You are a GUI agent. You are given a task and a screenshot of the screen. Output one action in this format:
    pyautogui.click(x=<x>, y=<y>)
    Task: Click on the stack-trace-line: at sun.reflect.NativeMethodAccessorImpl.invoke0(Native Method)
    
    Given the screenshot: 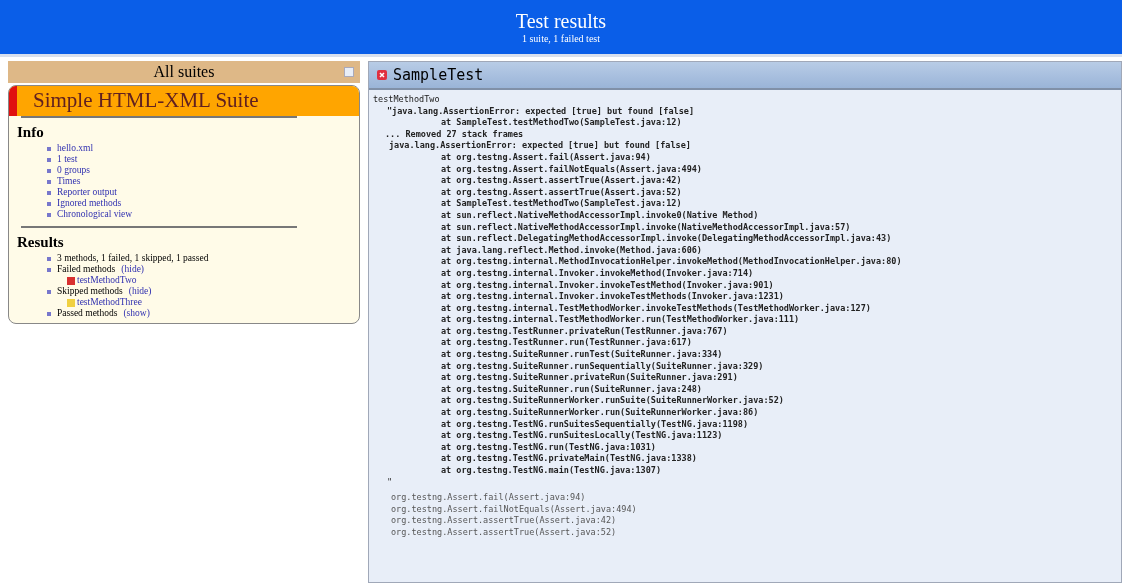 What is the action you would take?
    pyautogui.click(x=600, y=215)
    